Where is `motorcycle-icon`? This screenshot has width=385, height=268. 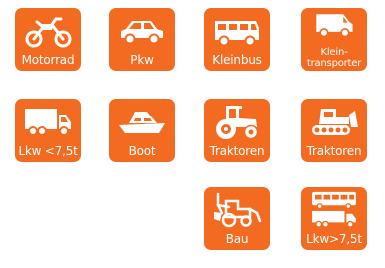
motorcycle-icon is located at coordinates (48, 32).